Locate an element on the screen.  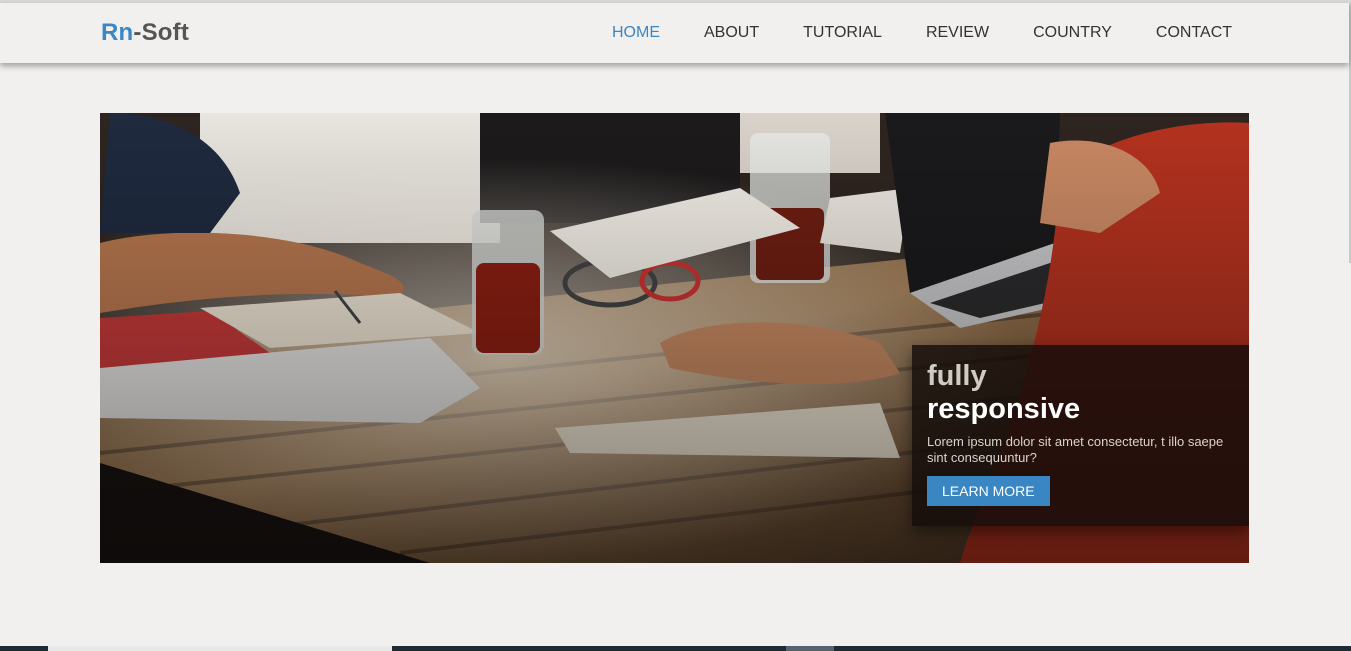
caption-title-line-2: responsive is located at coordinates (1004, 409).